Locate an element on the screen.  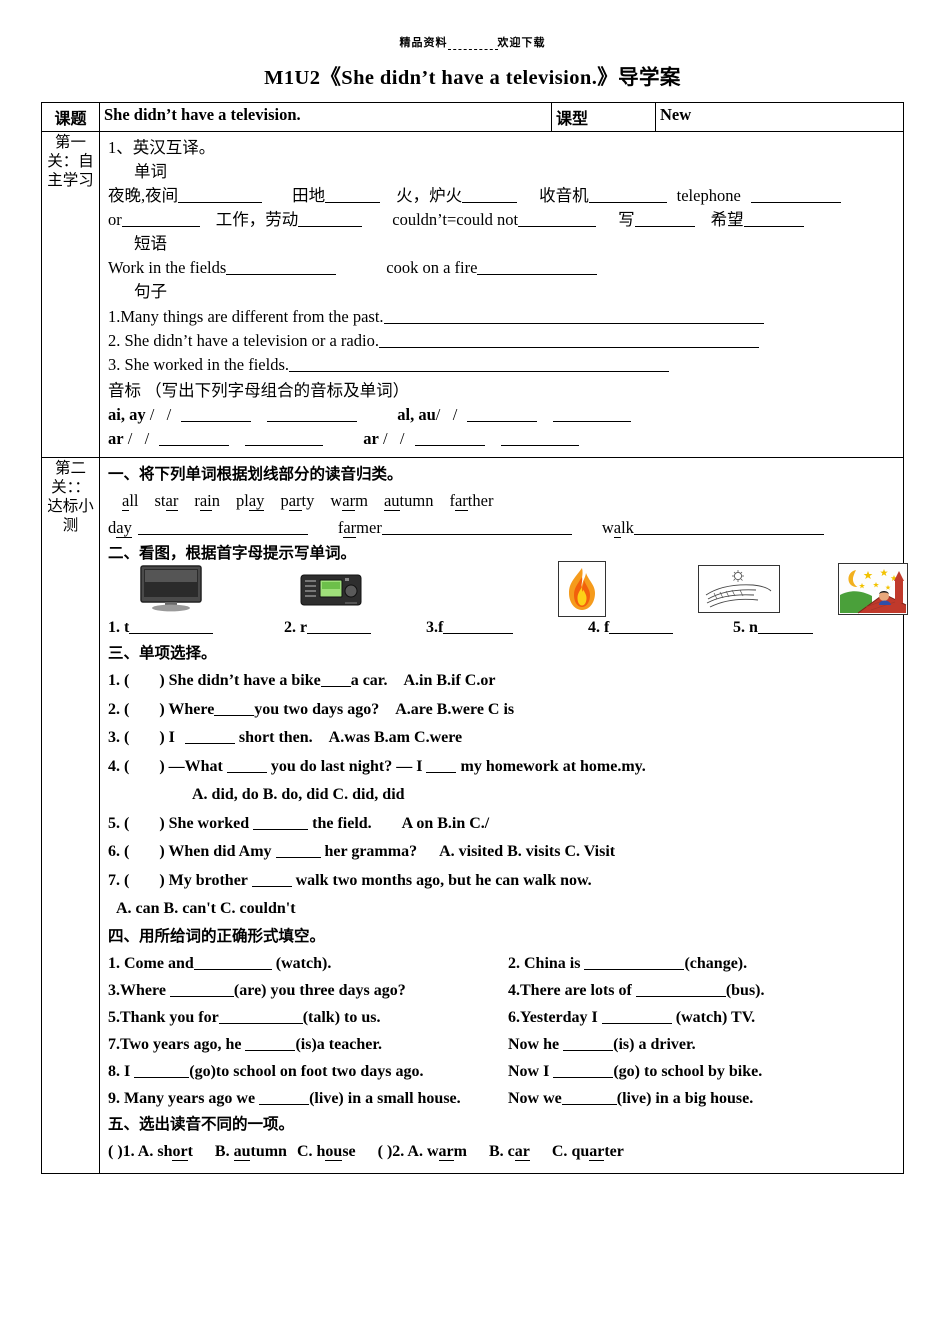
word-field: 田地 is located at coordinates (309, 196).